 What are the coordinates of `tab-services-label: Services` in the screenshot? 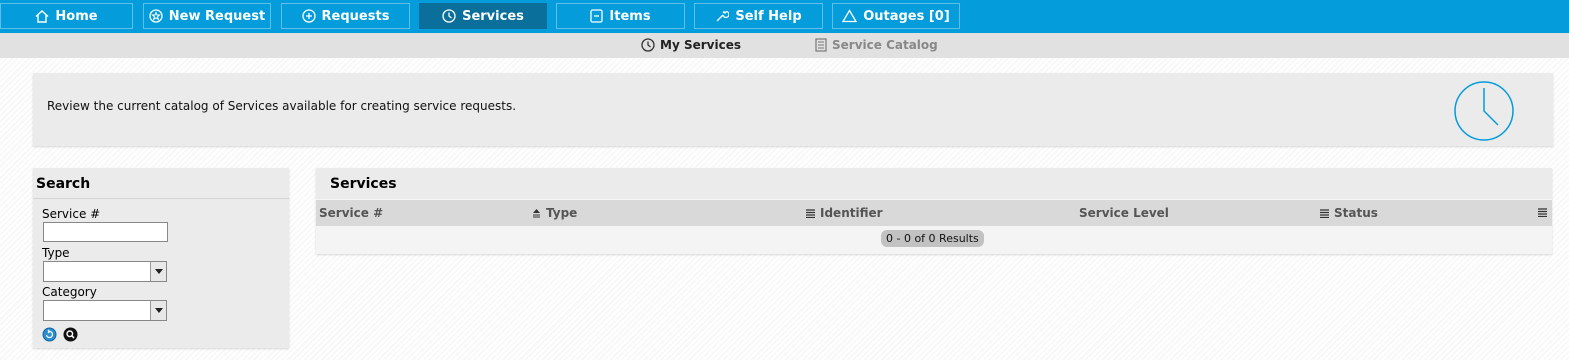 It's located at (493, 16).